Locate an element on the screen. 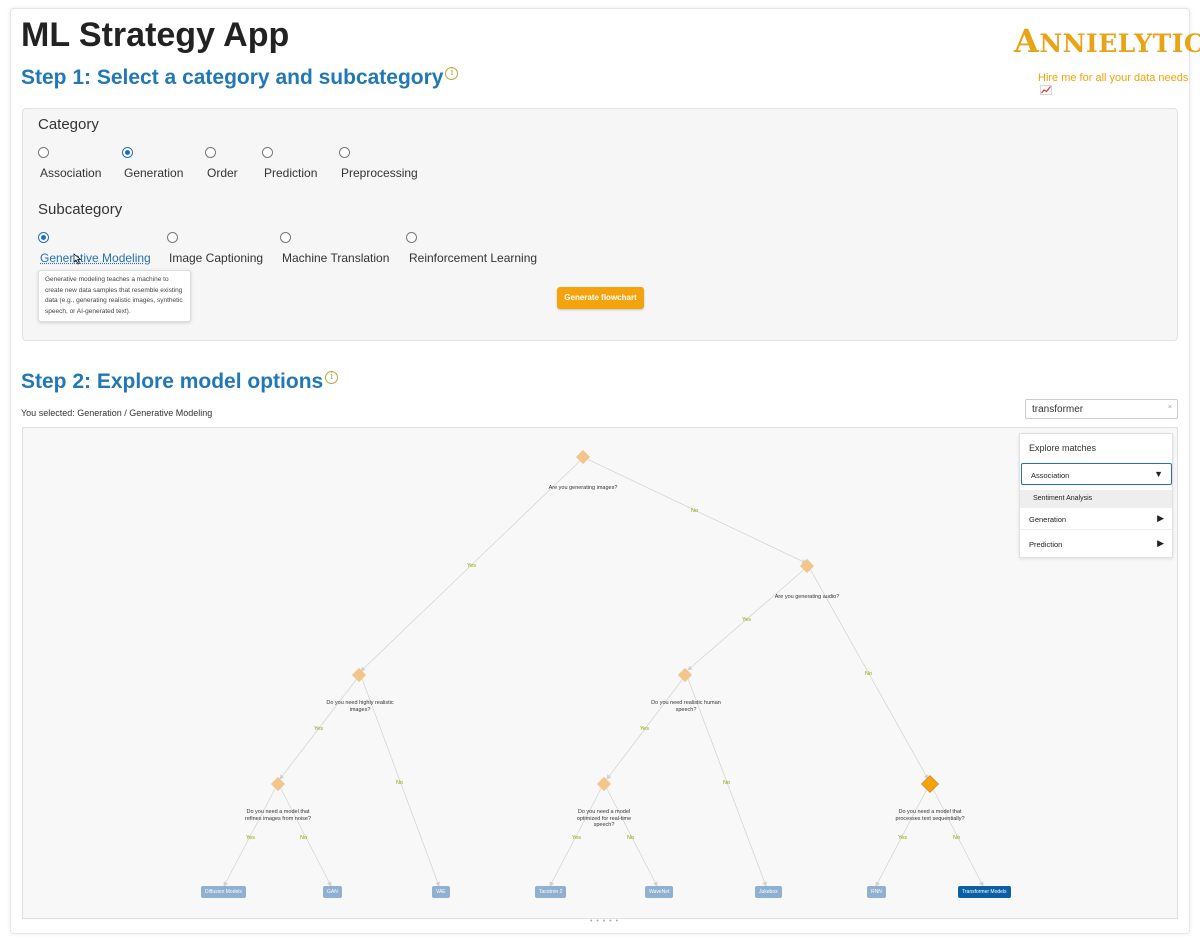  step2-heading-text: Step 2: Explore model options is located at coordinates (172, 381).